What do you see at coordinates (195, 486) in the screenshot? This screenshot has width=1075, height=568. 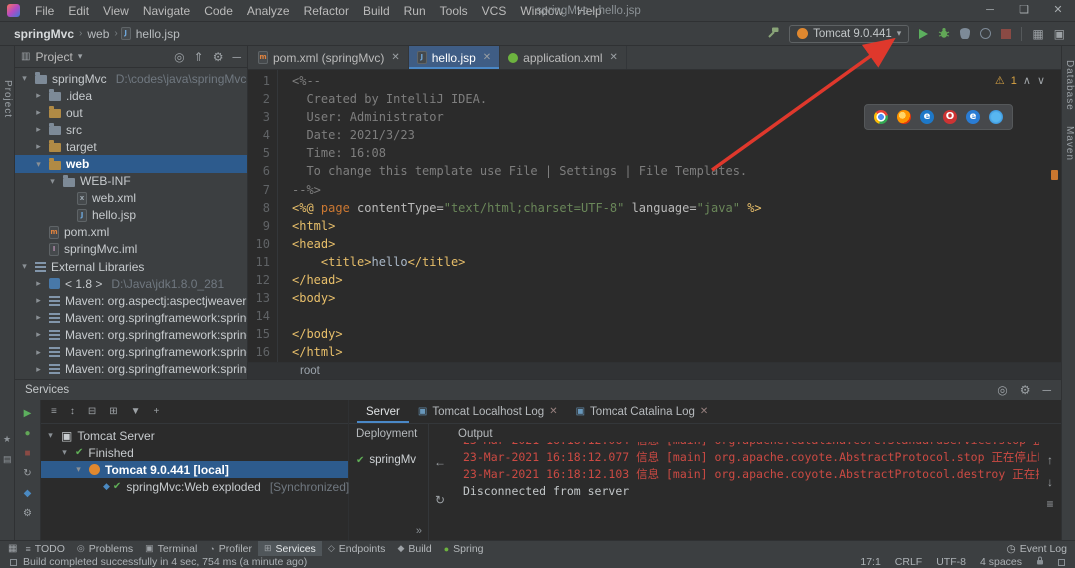 I see `services-tree-item: ◆ ✔ springMvc:Web exploded [Synchronized]` at bounding box center [195, 486].